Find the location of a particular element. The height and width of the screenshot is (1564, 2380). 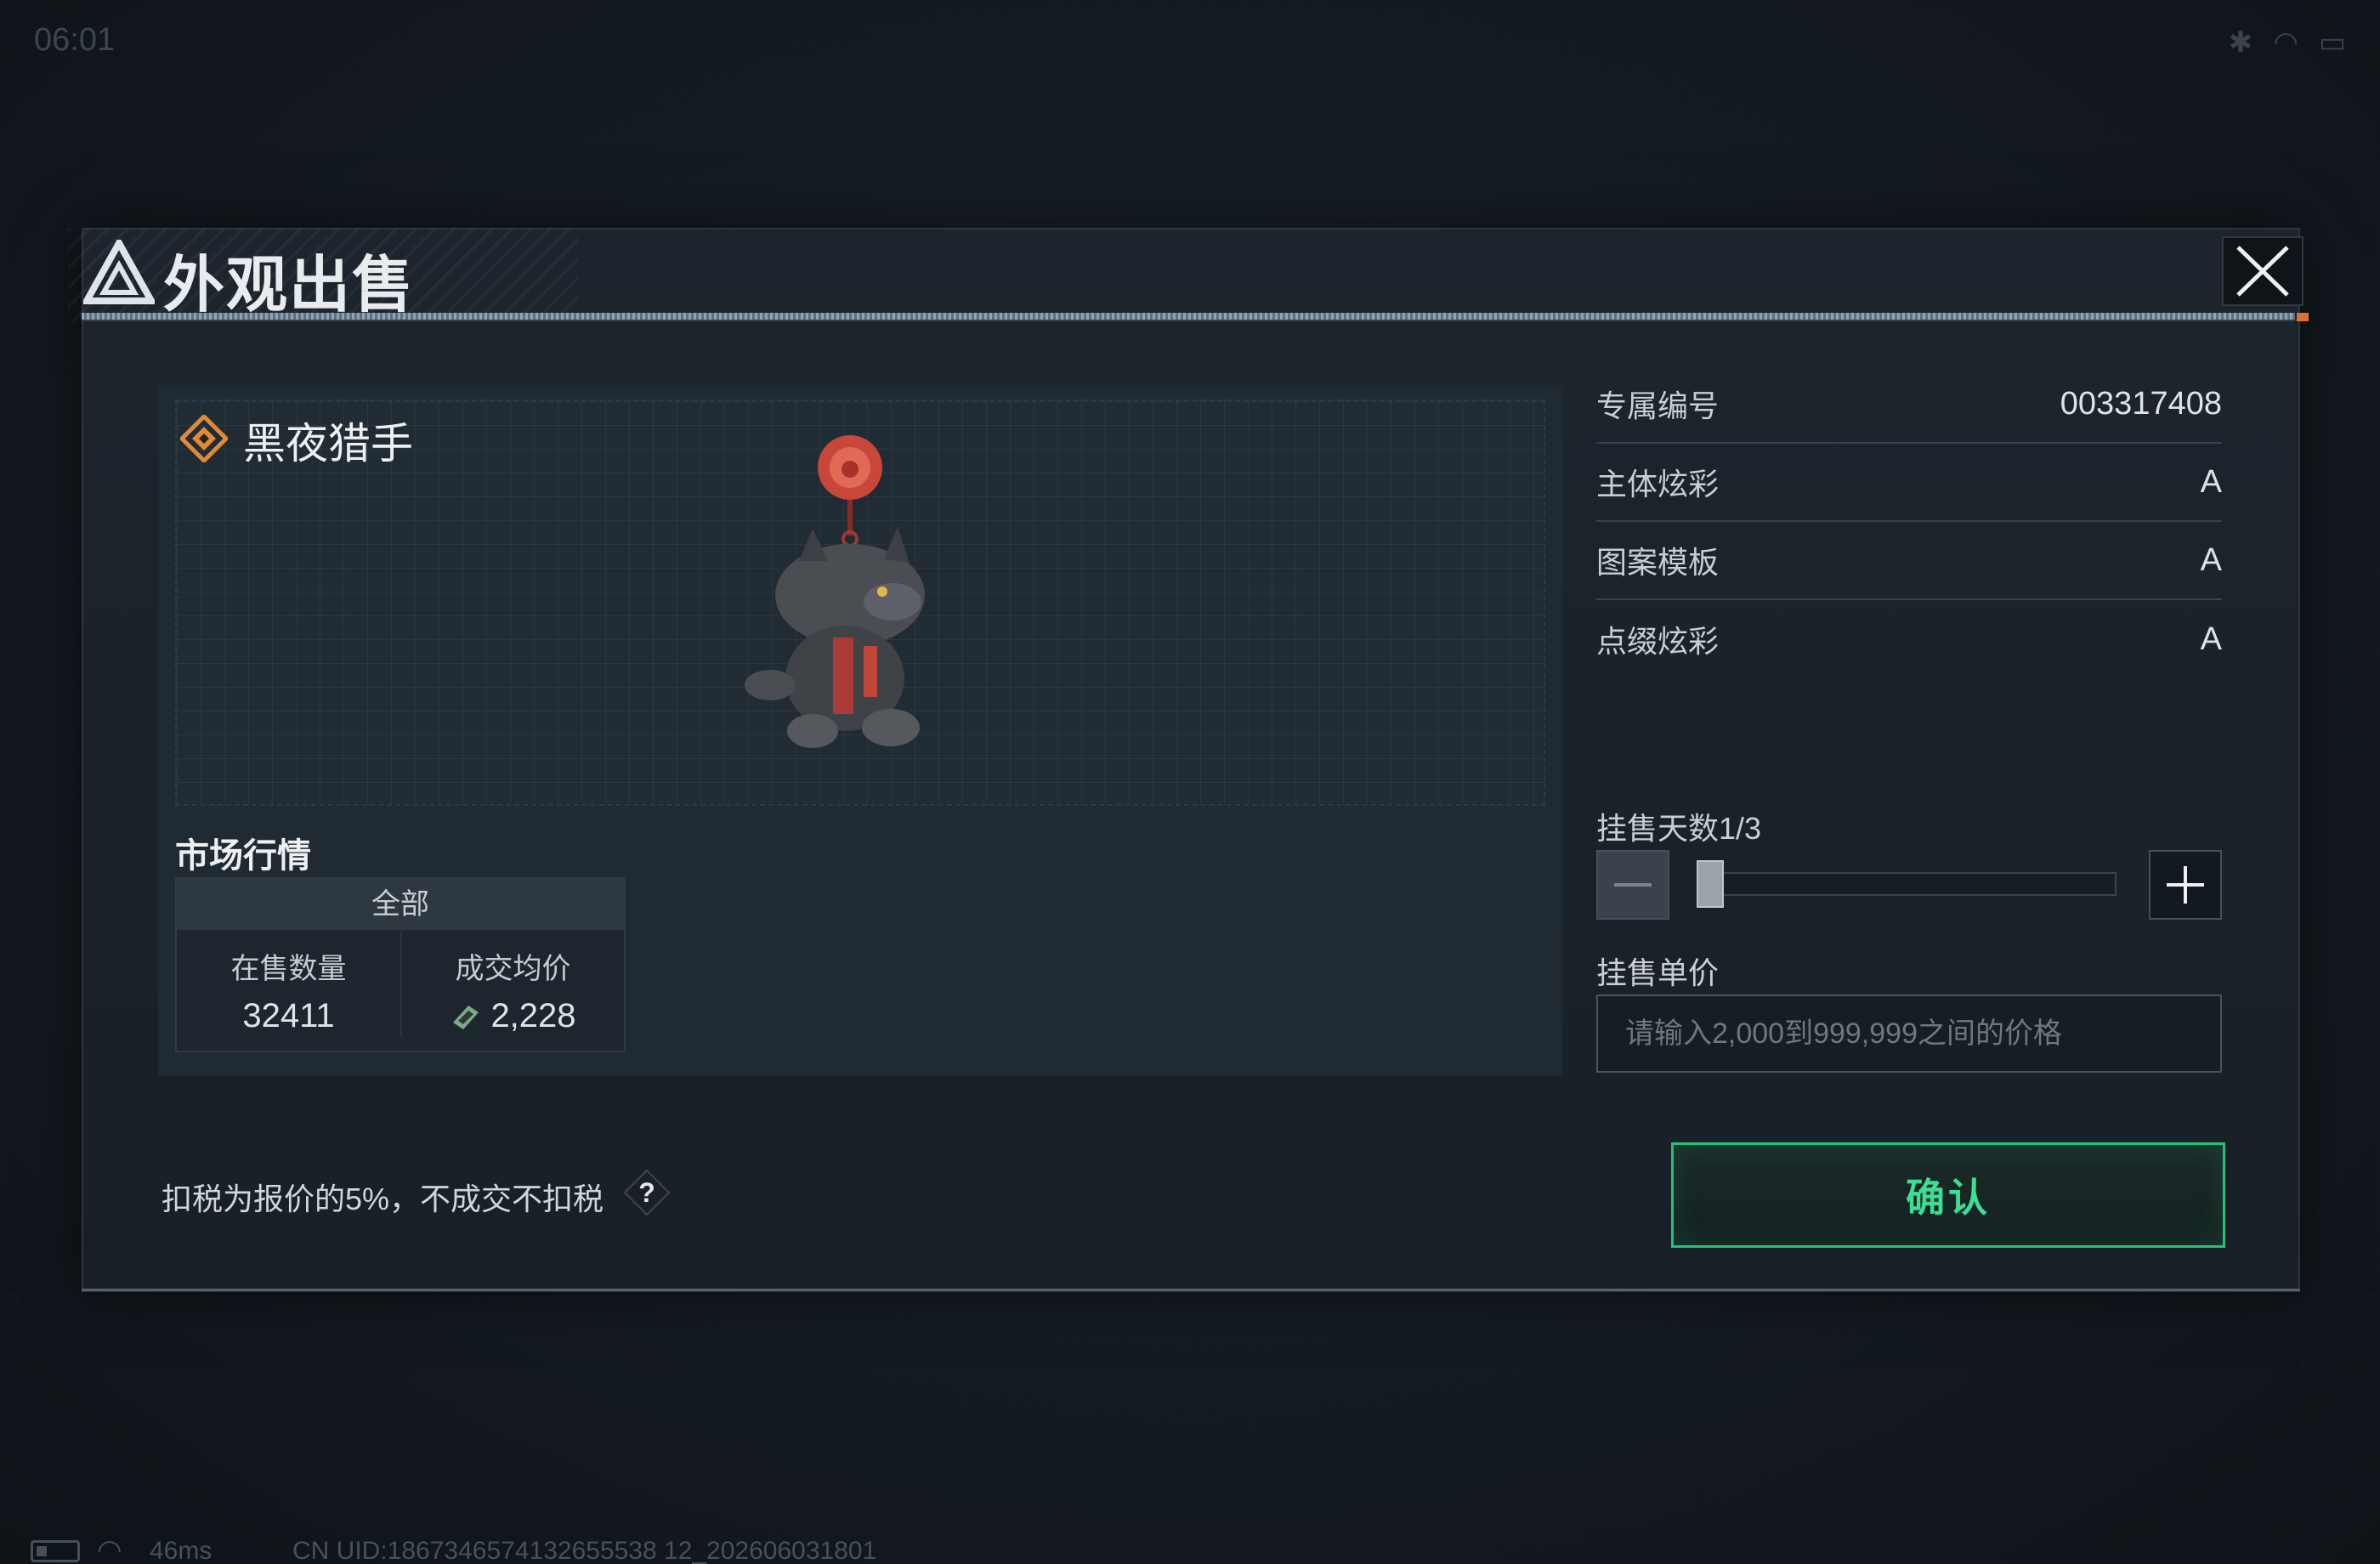

attribute-row: 点缀炫彩 A is located at coordinates (1909, 639).